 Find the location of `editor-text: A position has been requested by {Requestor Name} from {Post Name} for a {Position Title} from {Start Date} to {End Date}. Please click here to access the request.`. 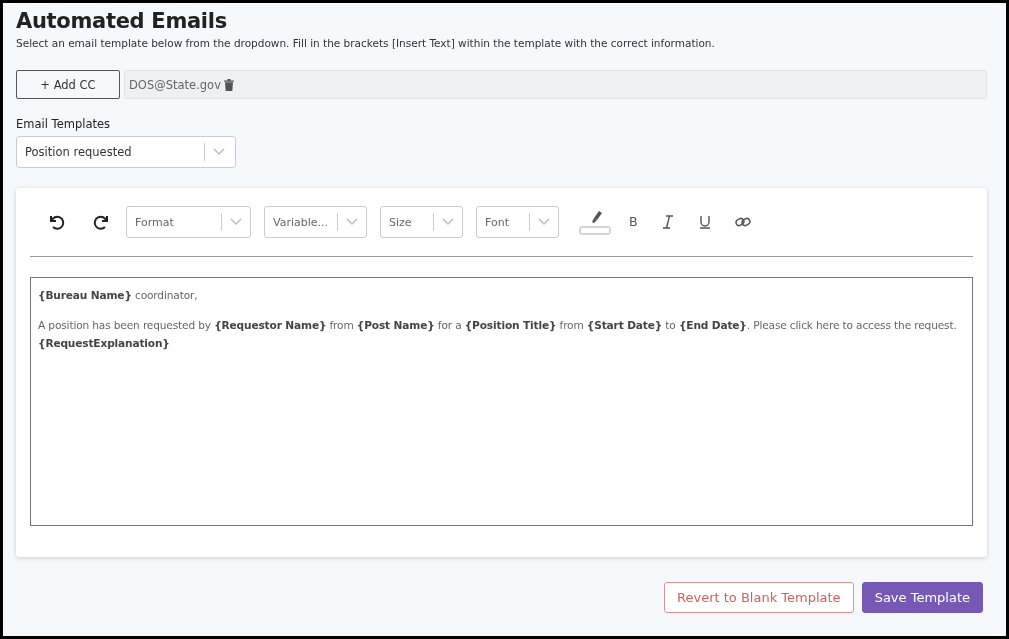

editor-text: A position has been requested by {Requestor Name} from {Post Name} for a {Position Title} from {Start Date} to {End Date}. Please click here to access the request. is located at coordinates (498, 326).